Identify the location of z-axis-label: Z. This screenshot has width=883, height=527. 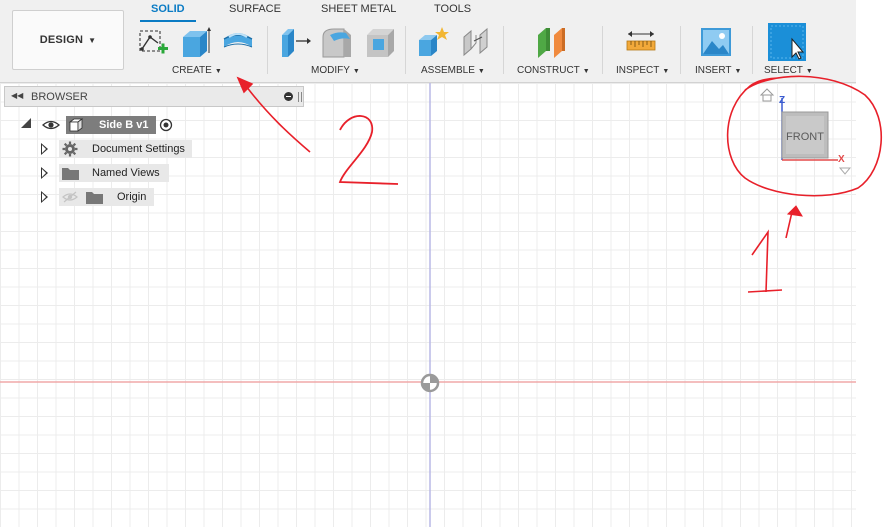
(782, 100).